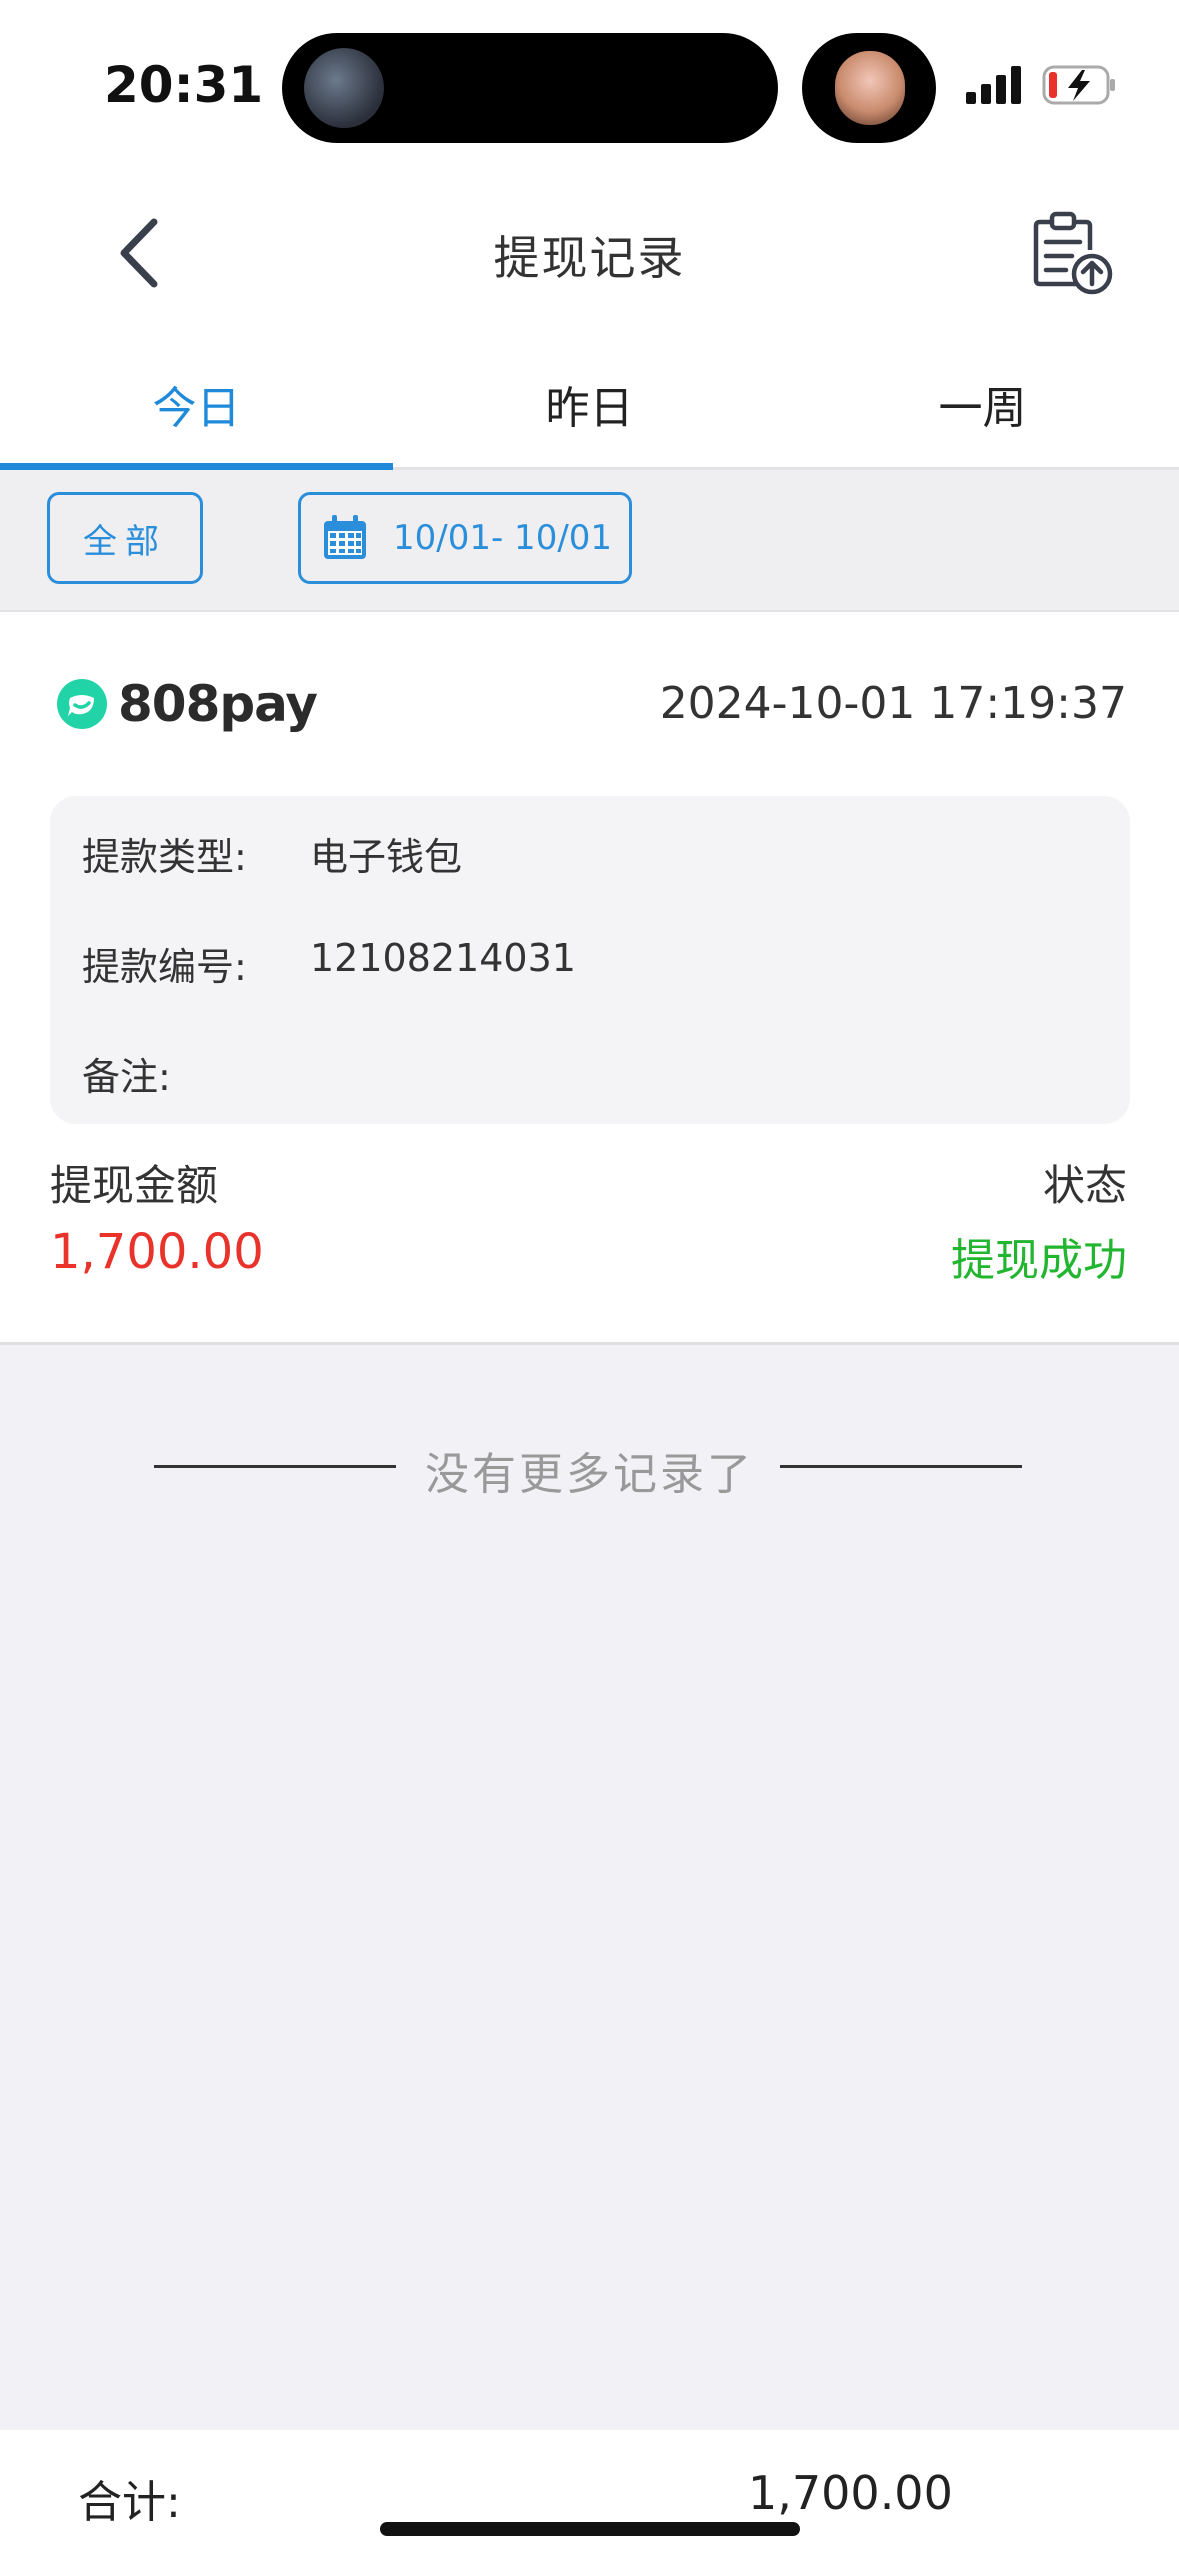 The width and height of the screenshot is (1179, 2556). I want to click on payment-brand: 808pay, so click(187, 704).